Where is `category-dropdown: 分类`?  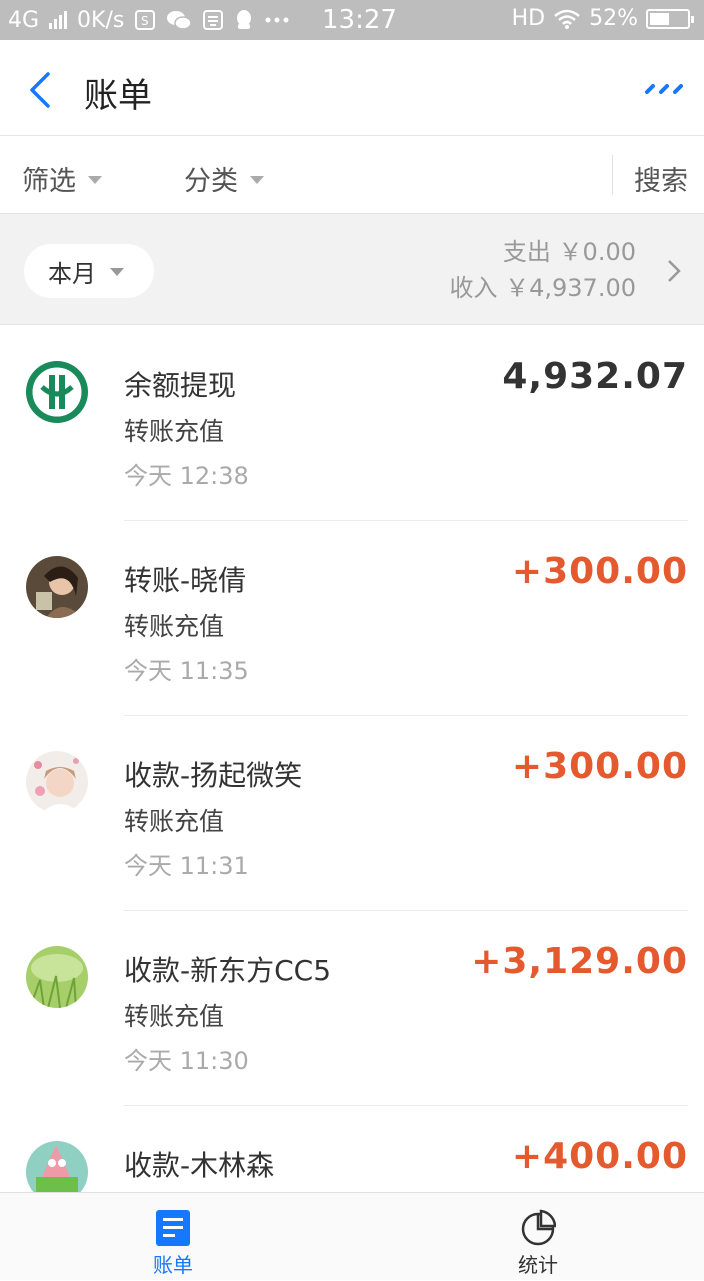 category-dropdown: 分类 is located at coordinates (224, 178).